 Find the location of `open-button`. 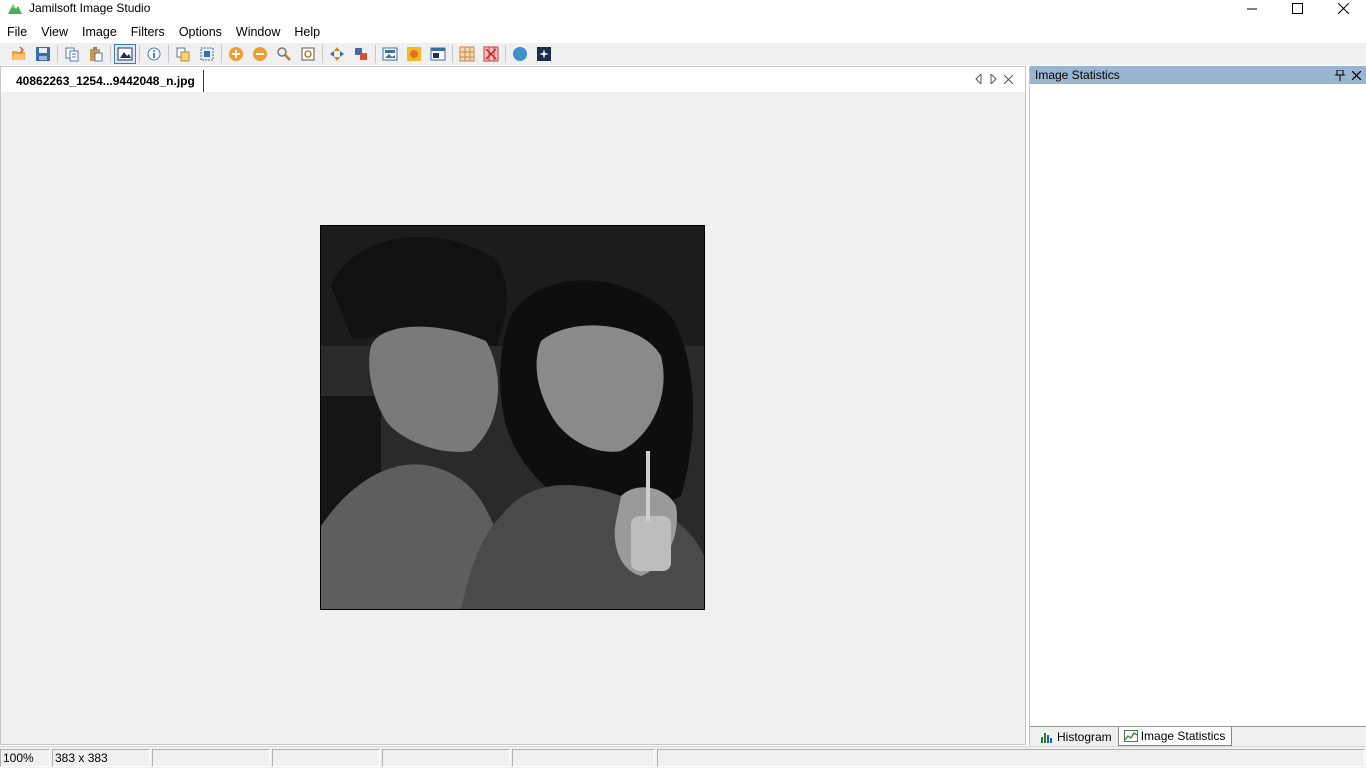

open-button is located at coordinates (19, 54).